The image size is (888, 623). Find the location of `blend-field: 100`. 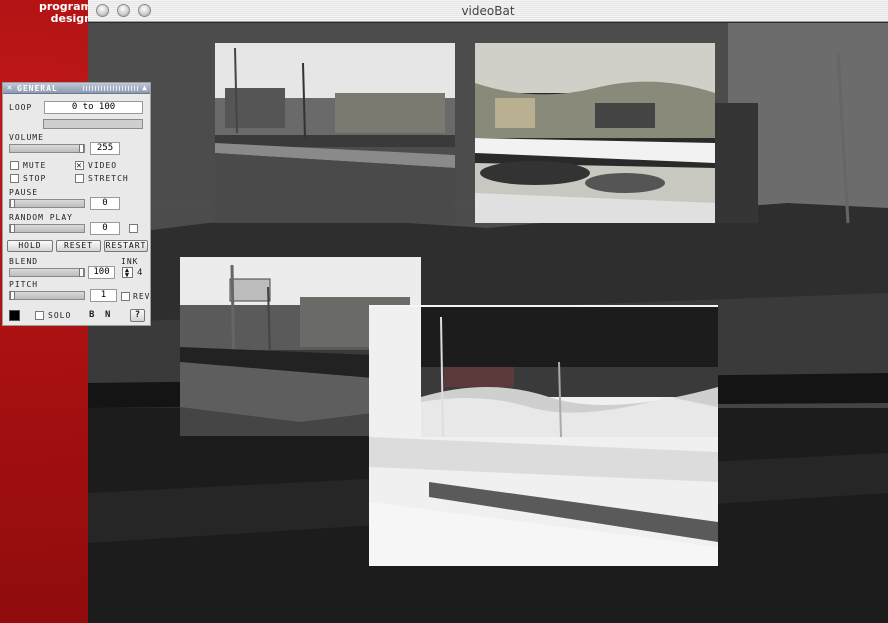

blend-field: 100 is located at coordinates (101, 272).